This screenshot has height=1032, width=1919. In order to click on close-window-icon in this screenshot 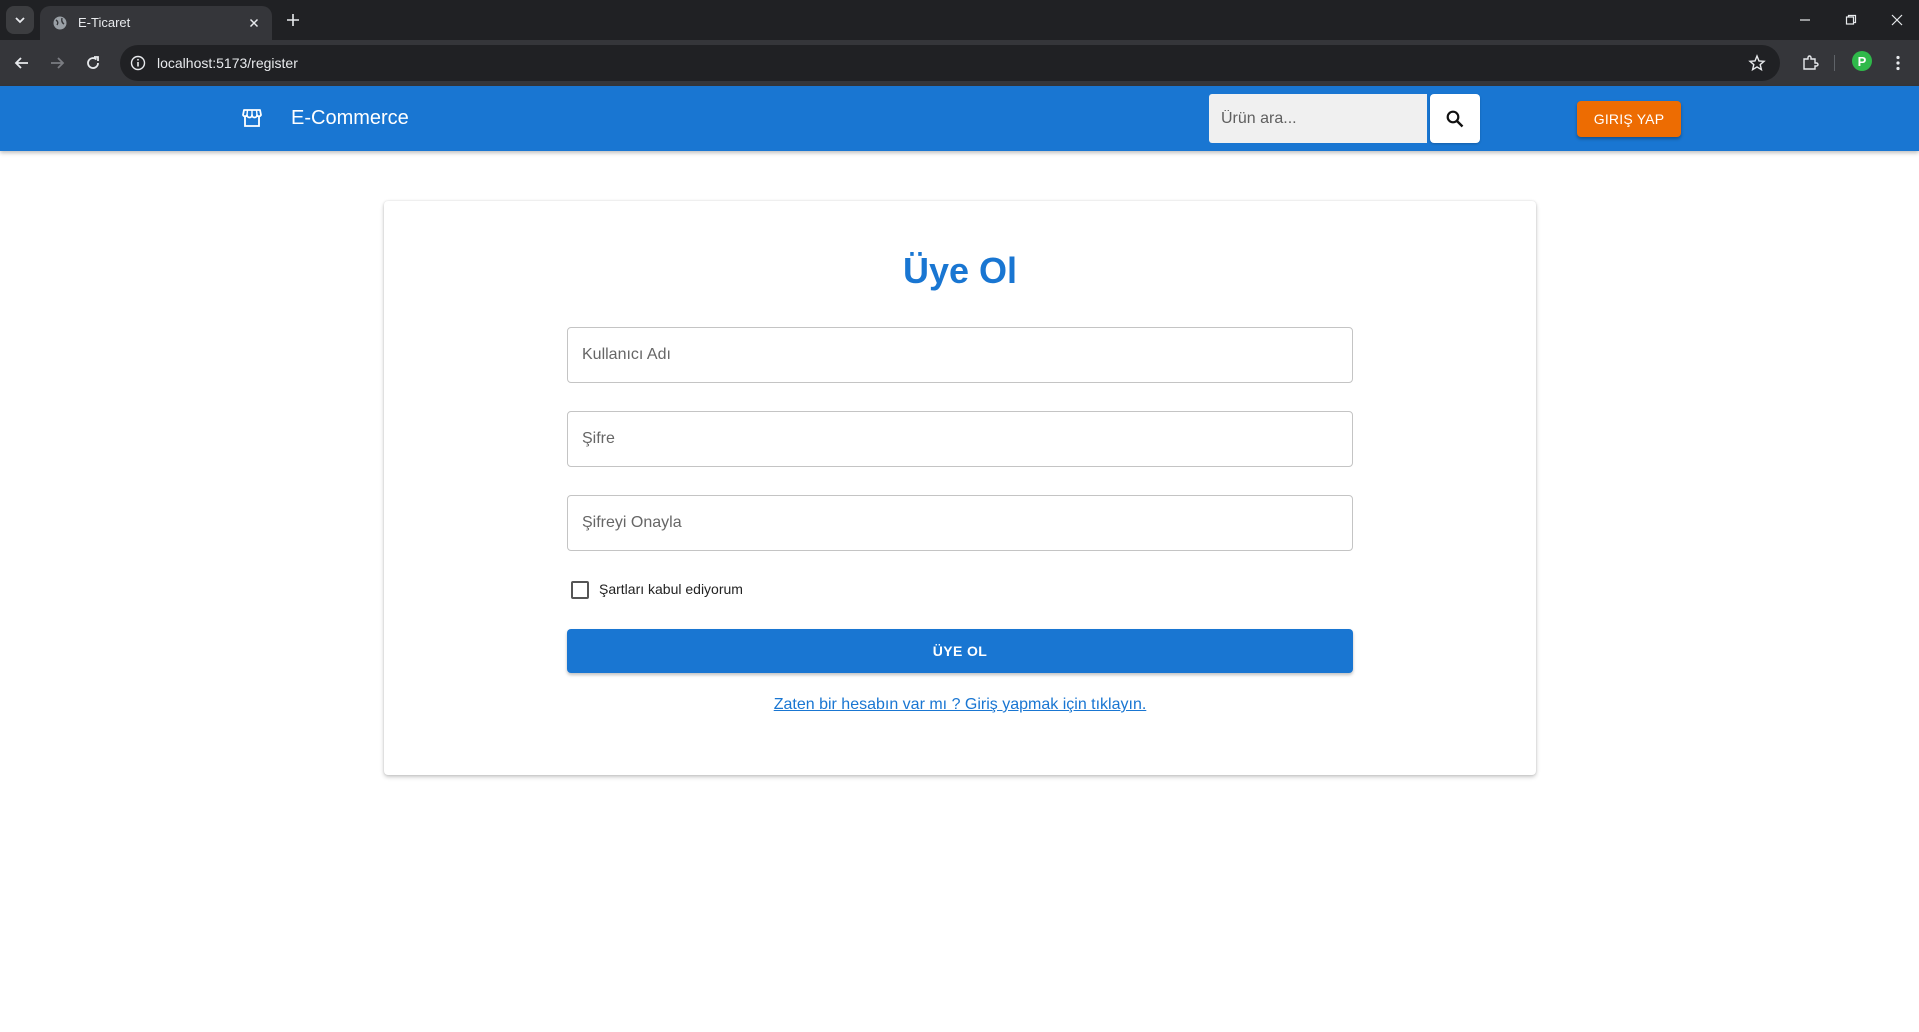, I will do `click(1897, 20)`.